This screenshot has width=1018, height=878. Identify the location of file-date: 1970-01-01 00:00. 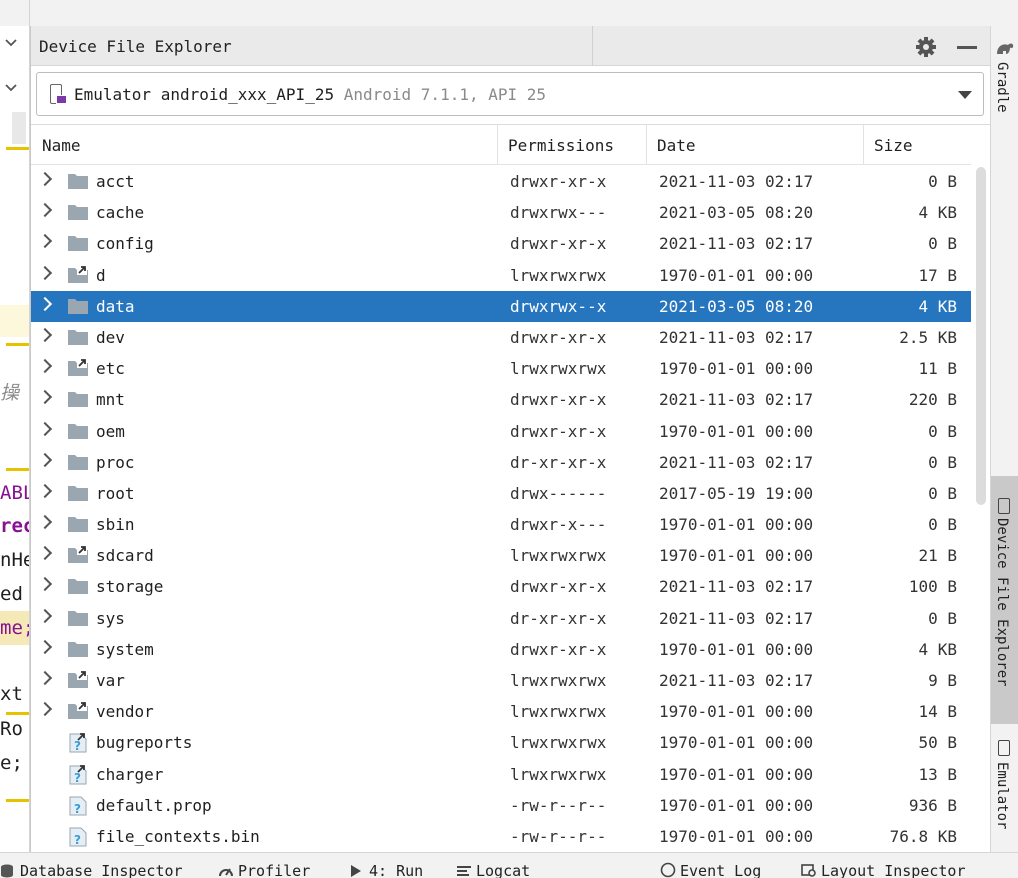
(736, 805).